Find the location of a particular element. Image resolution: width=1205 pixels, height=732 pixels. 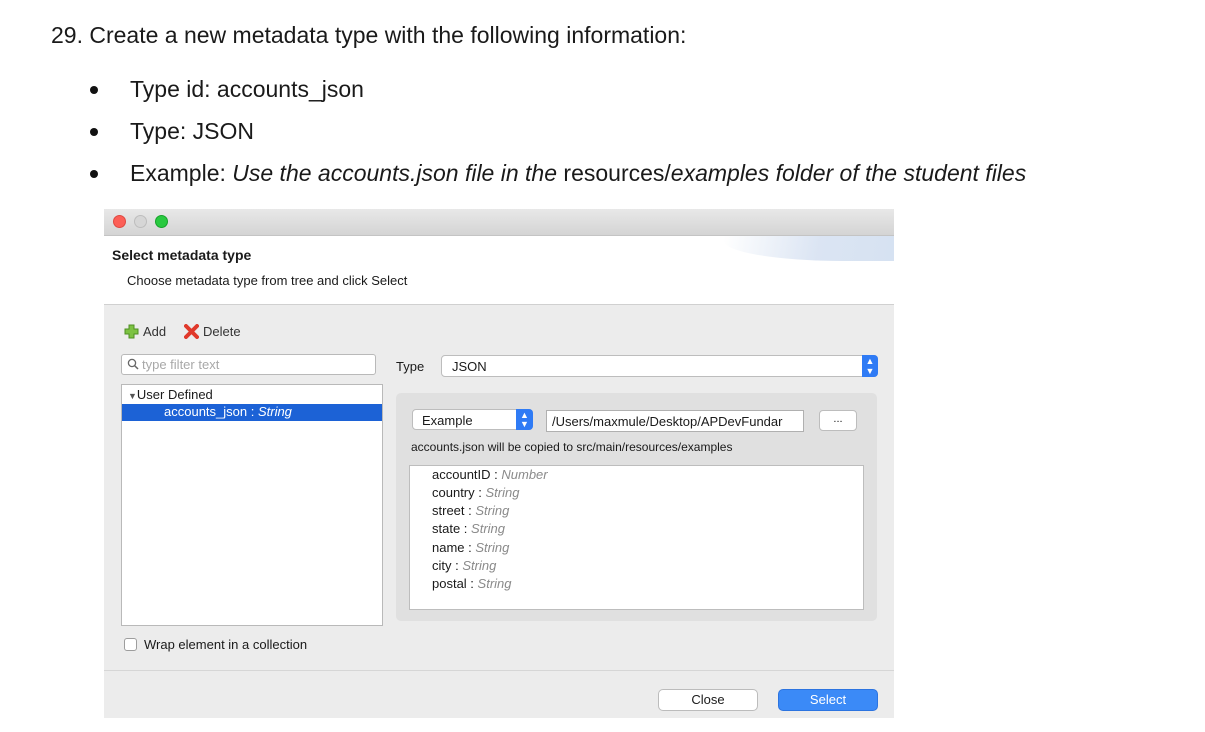

tree-item-accounts-json: accounts_json : String is located at coordinates (252, 412).